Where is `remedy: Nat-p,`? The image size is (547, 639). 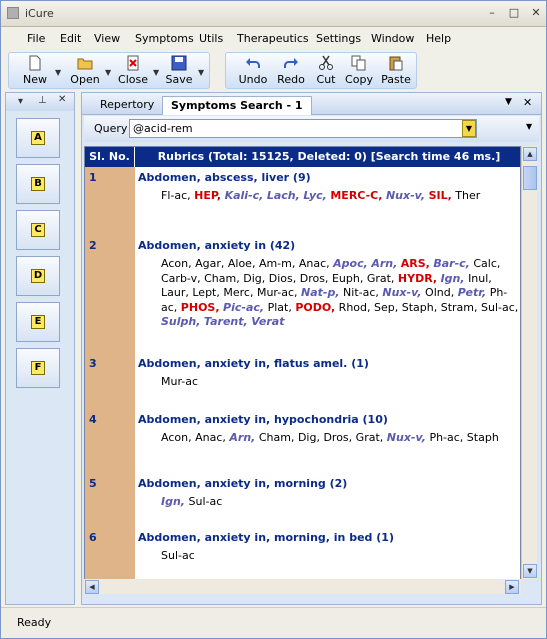
remedy: Nat-p, is located at coordinates (320, 292).